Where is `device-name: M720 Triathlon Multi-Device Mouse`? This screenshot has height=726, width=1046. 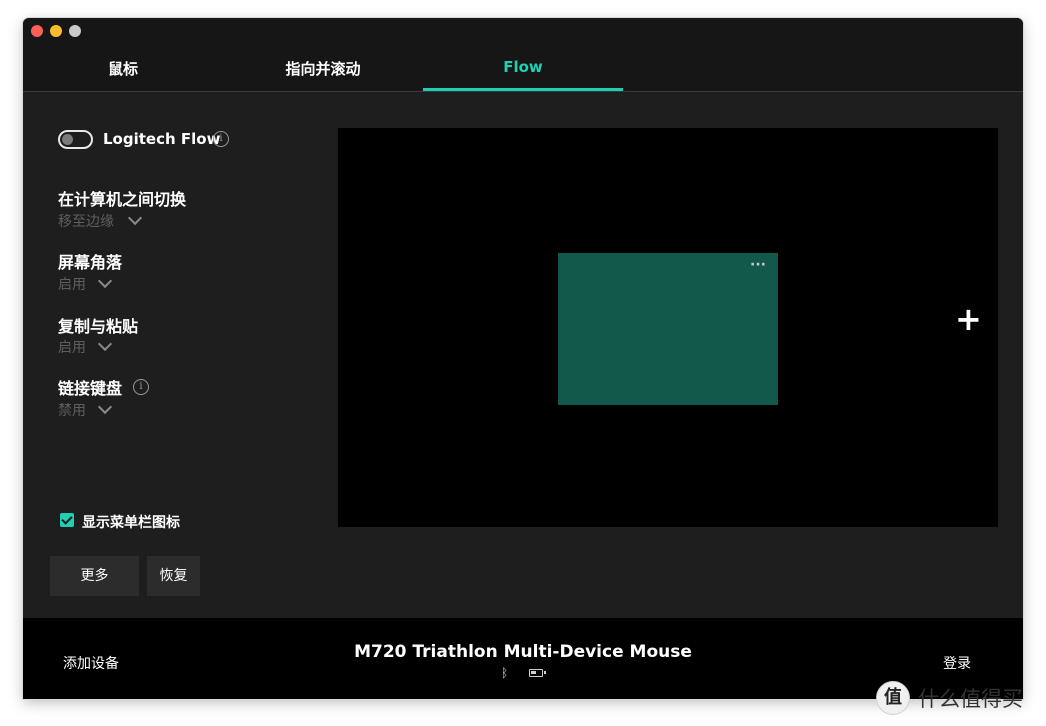
device-name: M720 Triathlon Multi-Device Mouse is located at coordinates (523, 652).